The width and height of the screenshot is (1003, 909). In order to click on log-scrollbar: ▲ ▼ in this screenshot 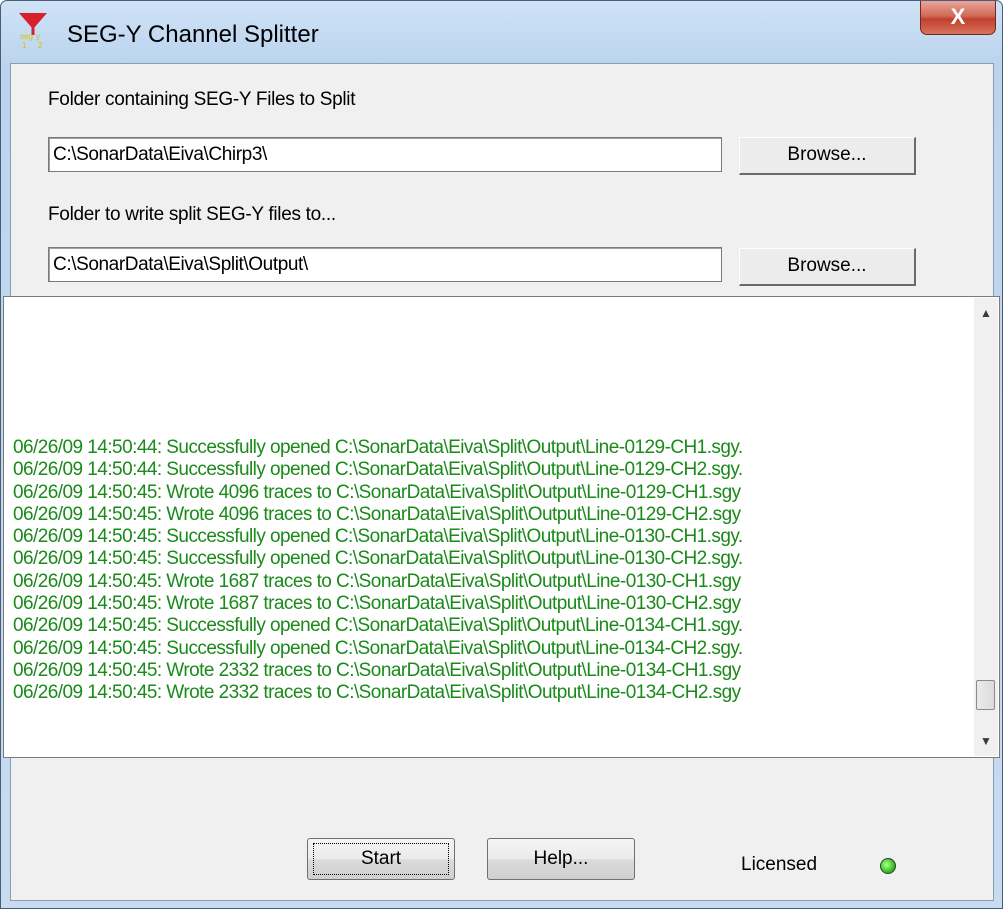, I will do `click(986, 527)`.